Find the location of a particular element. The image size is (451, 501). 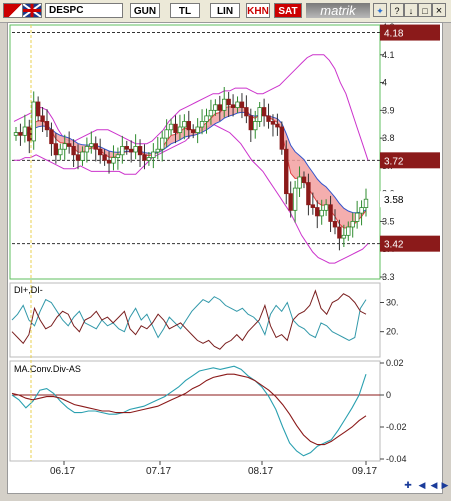

matrik-logo: matrik is located at coordinates (338, 10).